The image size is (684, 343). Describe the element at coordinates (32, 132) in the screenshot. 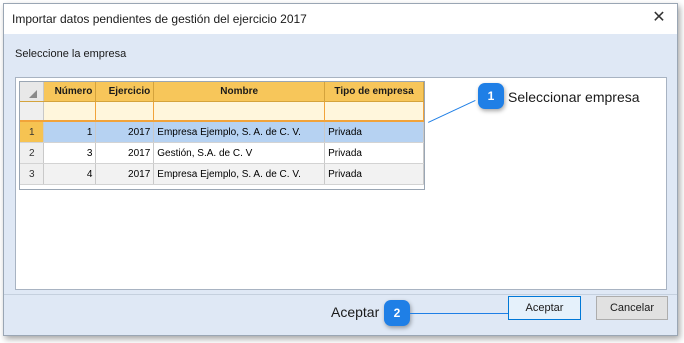

I see `row-number: 1` at that location.